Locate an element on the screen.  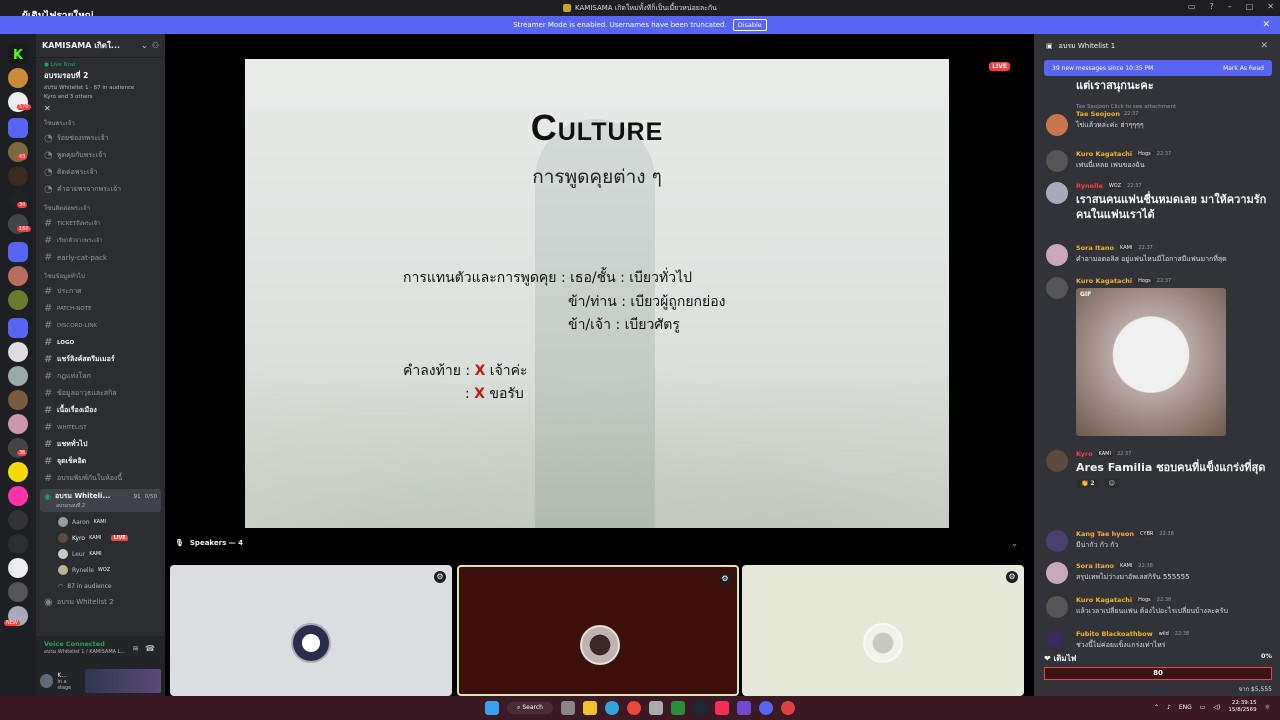
gif-attachment: GIF is located at coordinates (1151, 362).